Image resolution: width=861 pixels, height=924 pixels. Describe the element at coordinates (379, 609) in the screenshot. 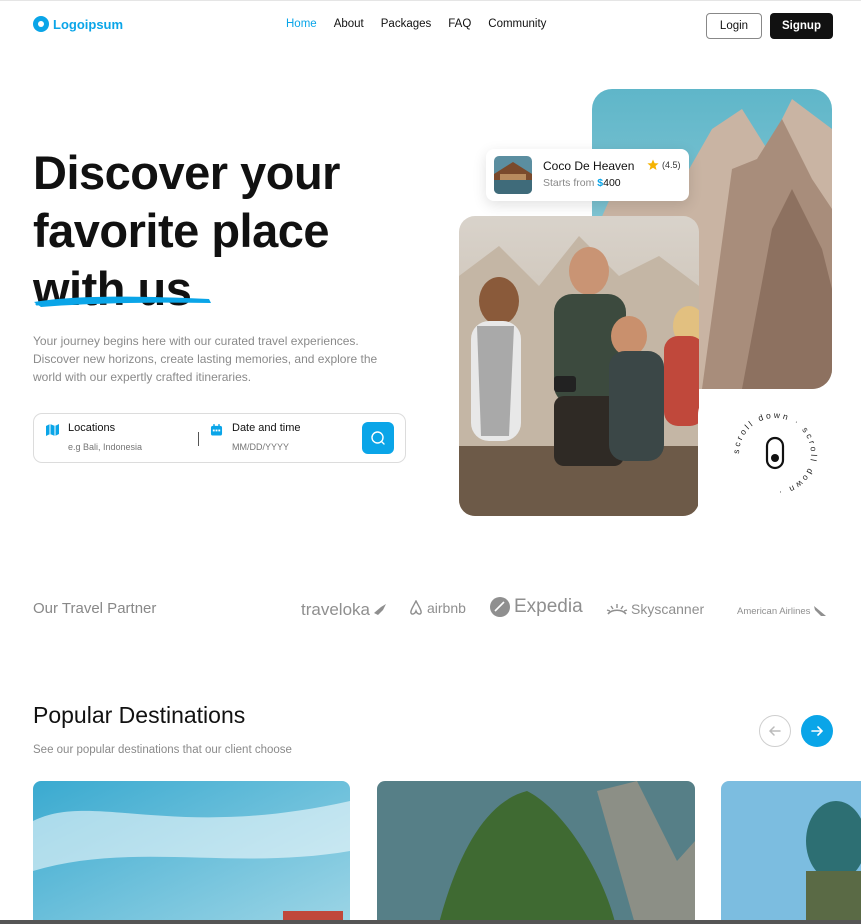

I see `bird-icon` at that location.